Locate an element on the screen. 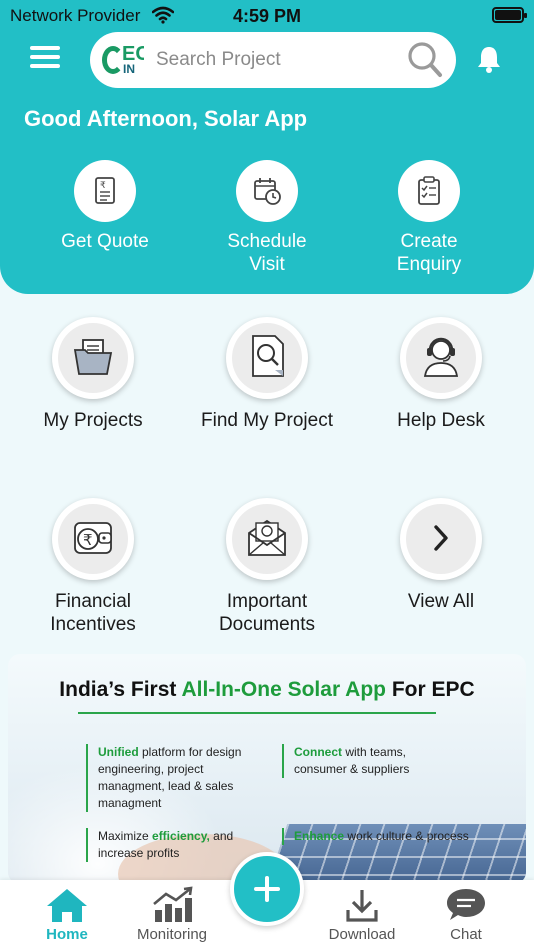  help-desk-tile: Help Desk is located at coordinates (441, 374).